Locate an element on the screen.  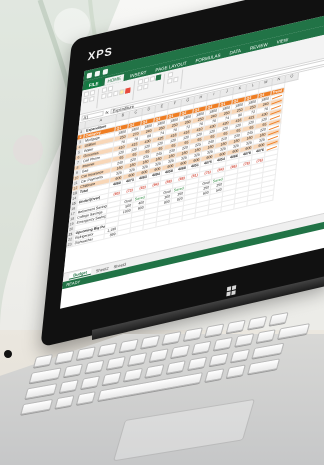
redo-icon is located at coordinates (105, 71).